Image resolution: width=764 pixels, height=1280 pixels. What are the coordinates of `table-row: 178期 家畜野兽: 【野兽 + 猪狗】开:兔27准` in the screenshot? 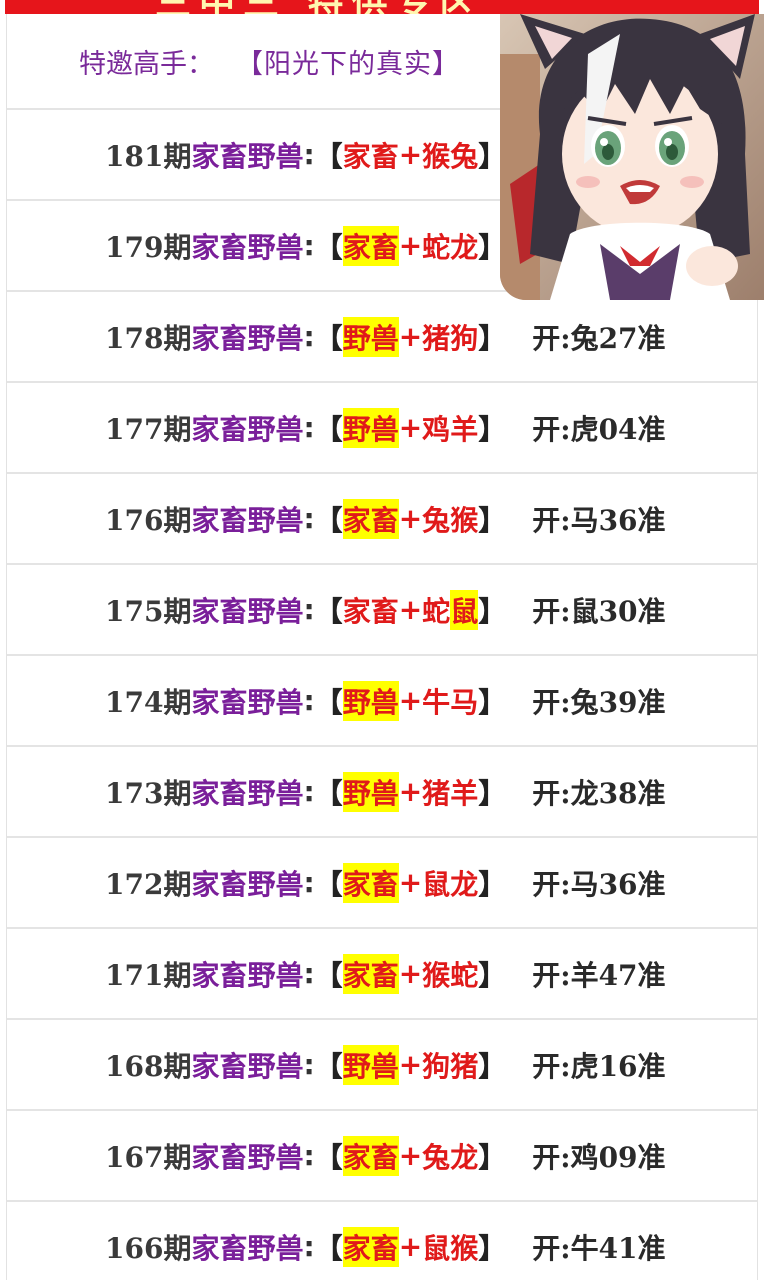 It's located at (382, 337).